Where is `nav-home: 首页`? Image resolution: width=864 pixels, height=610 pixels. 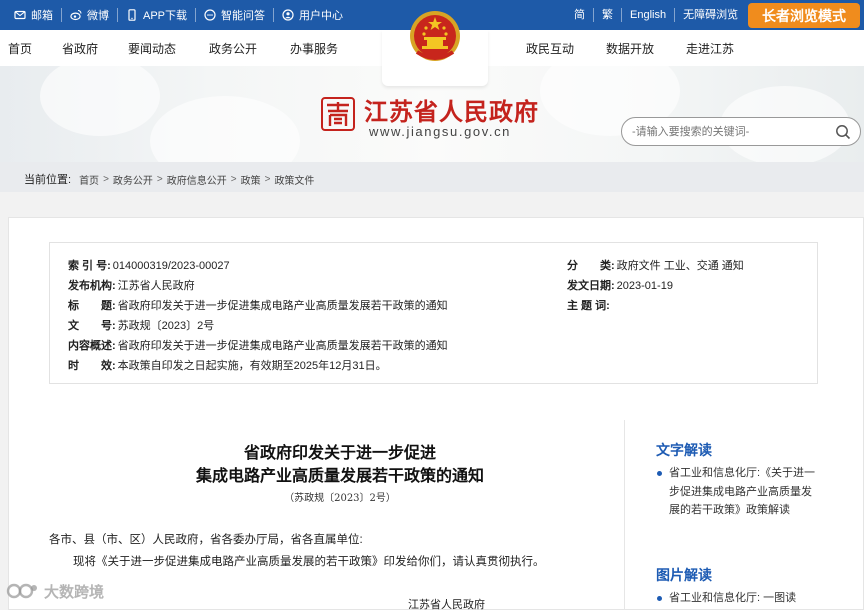 nav-home: 首页 is located at coordinates (20, 48).